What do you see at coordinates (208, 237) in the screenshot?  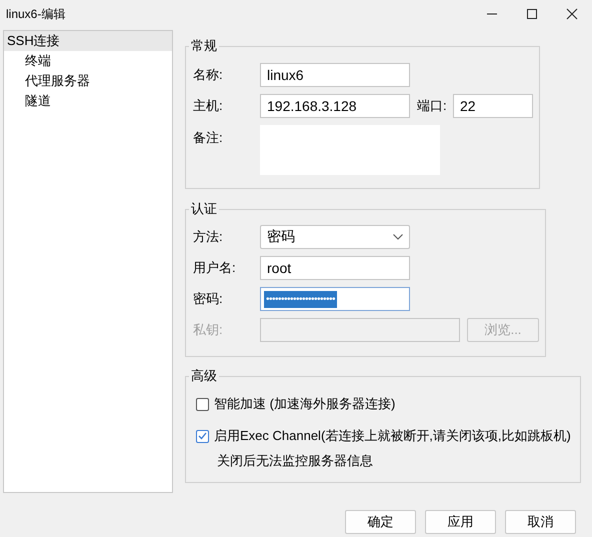 I see `field-label: 方法:` at bounding box center [208, 237].